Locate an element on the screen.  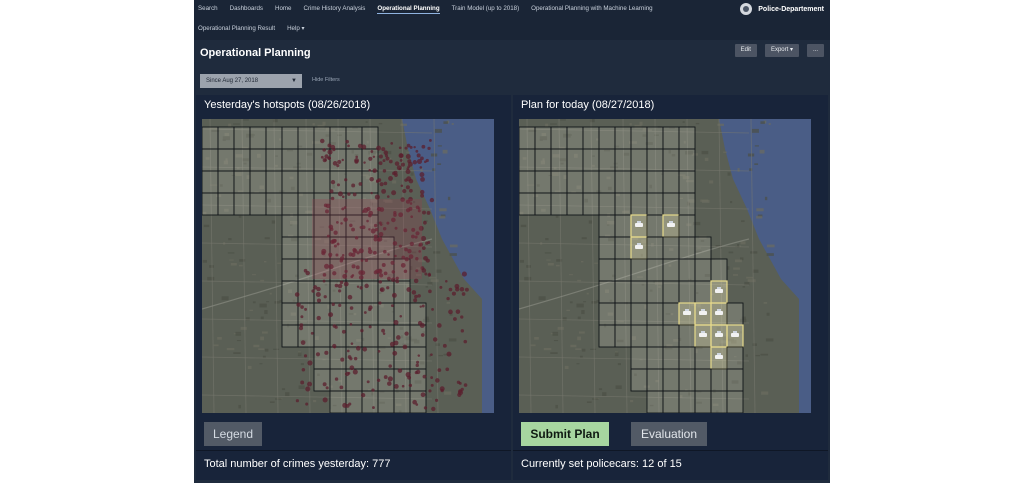
nav-row-secondary: Operational Planning Result Help ▾ is located at coordinates (251, 28).